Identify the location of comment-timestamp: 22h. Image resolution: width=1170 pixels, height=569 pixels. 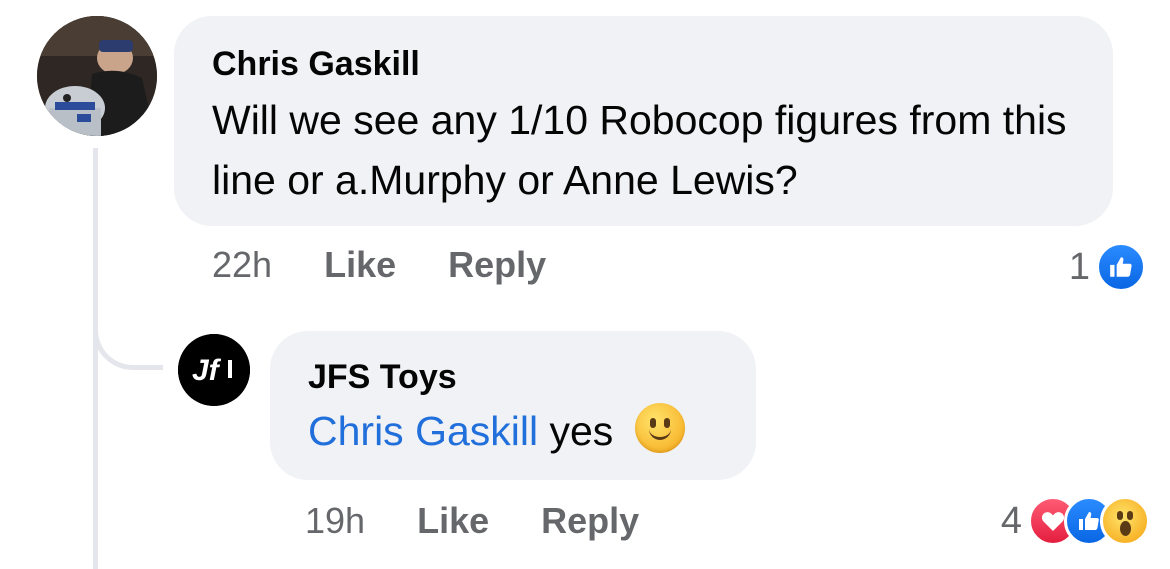
(242, 265).